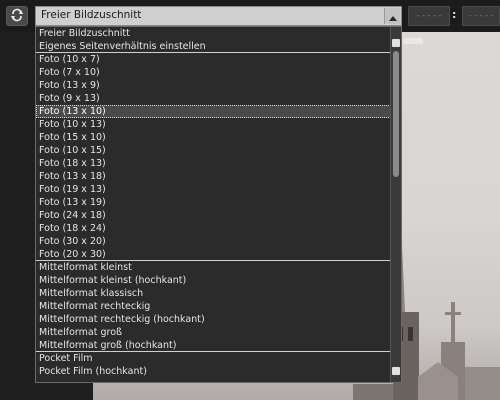 The height and width of the screenshot is (400, 500). Describe the element at coordinates (213, 46) in the screenshot. I see `menu-item: Eigenes Seitenverhältnis einstellen` at that location.